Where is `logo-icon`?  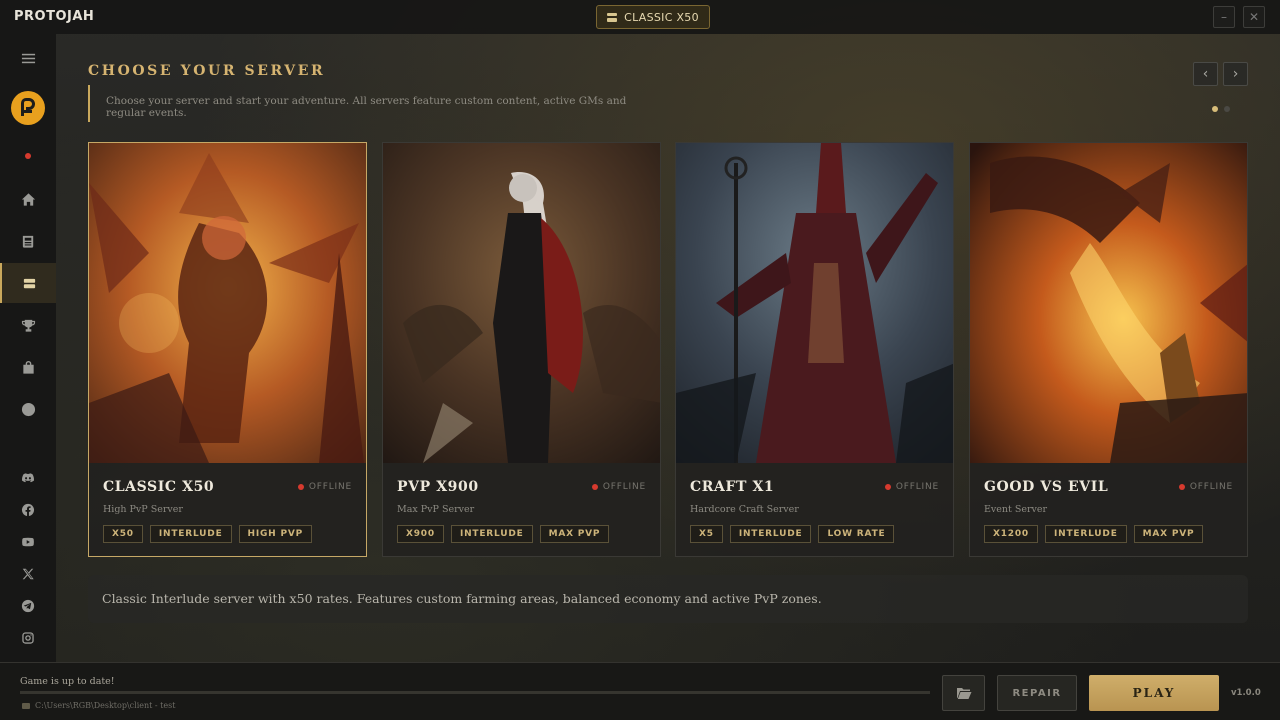
logo-icon is located at coordinates (28, 108).